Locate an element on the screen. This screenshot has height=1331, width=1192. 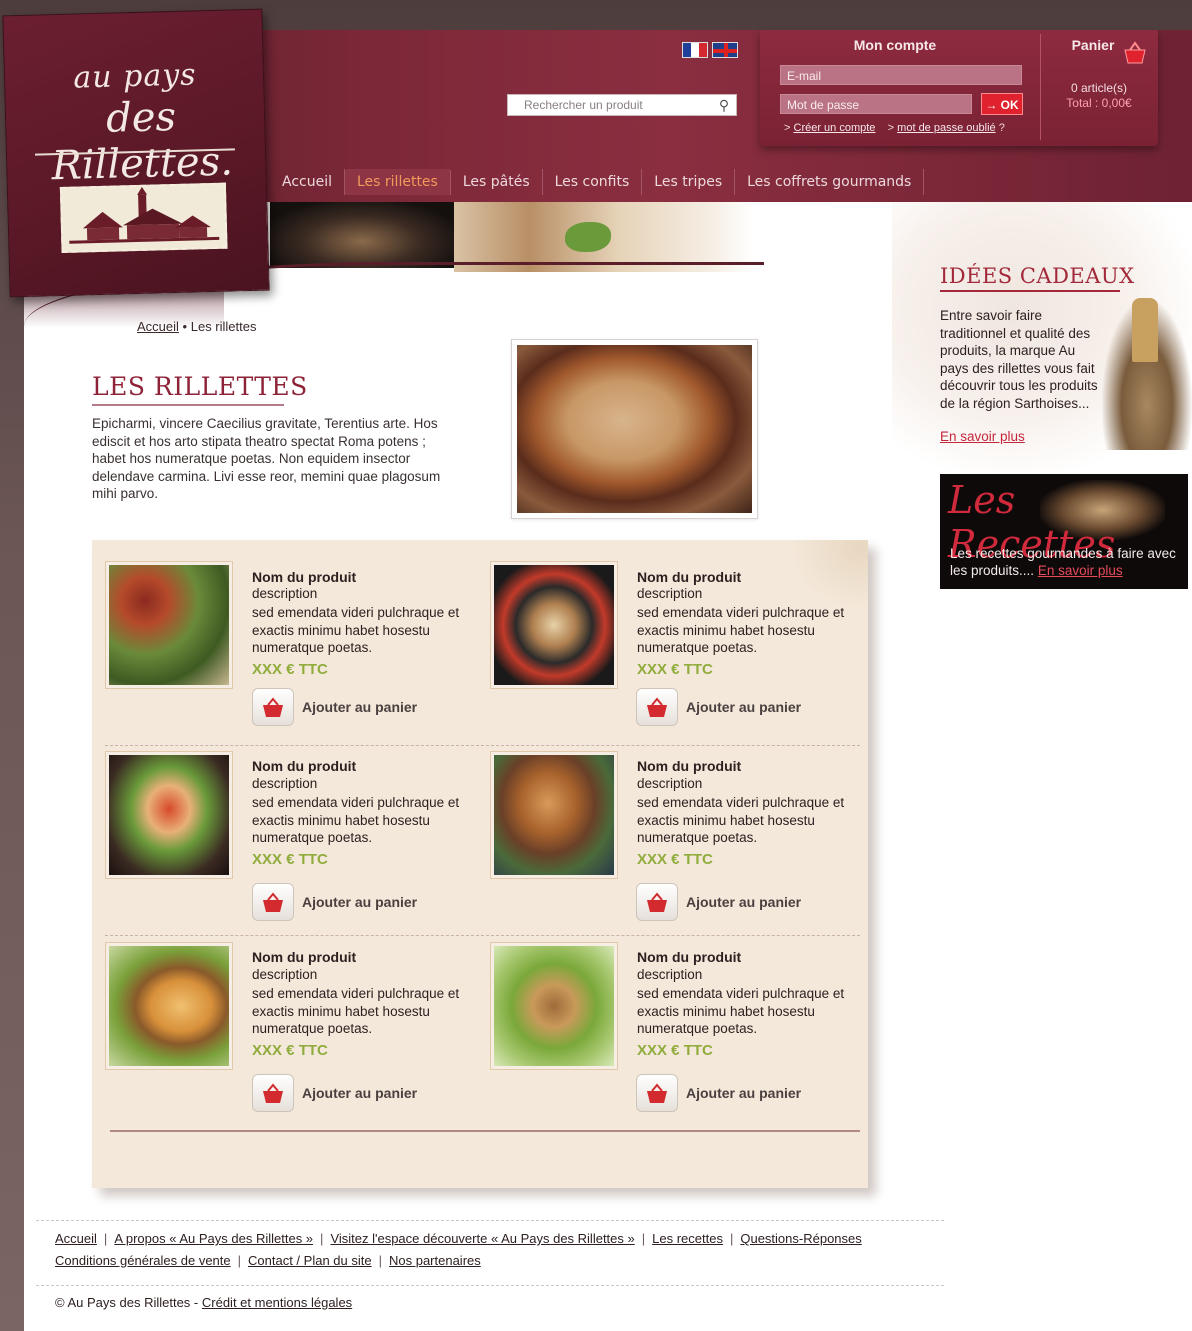
footer-link-contact: Contact / Plan du site is located at coordinates (310, 1260).